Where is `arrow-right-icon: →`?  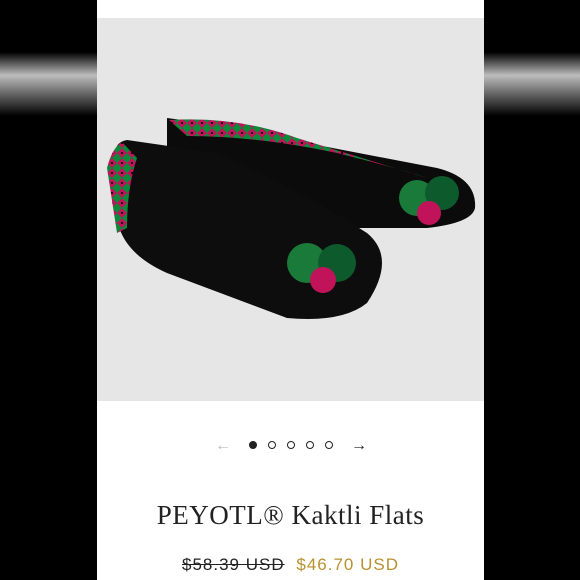 arrow-right-icon: → is located at coordinates (359, 446).